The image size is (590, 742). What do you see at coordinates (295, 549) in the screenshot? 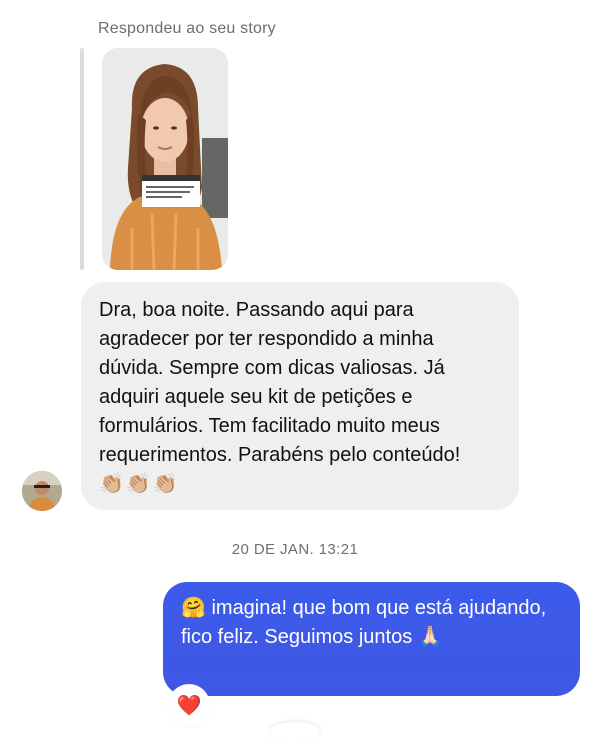
I see `message-timestamp: 20 DE JAN. 13:21` at bounding box center [295, 549].